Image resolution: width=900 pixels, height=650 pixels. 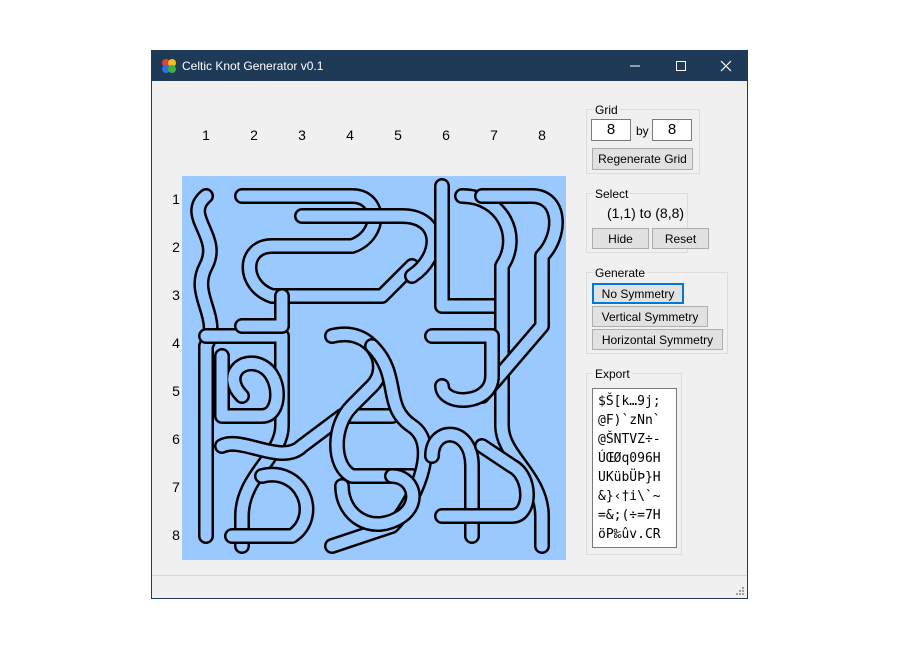 What do you see at coordinates (449, 66) in the screenshot?
I see `title-bar: Celtic Knot Generator v0.1` at bounding box center [449, 66].